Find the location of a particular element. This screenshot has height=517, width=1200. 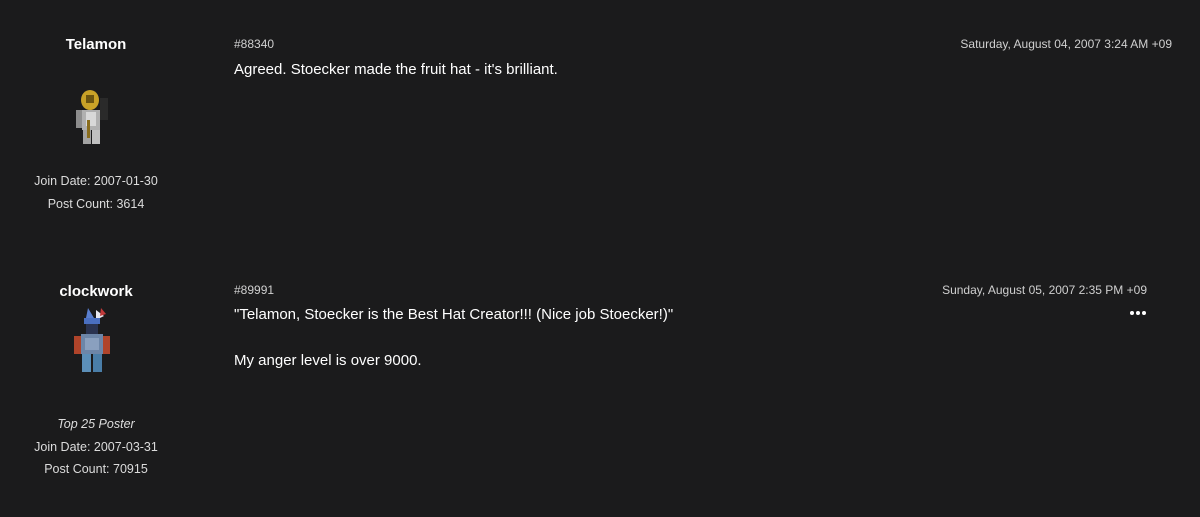

post-author: Telamon is located at coordinates (96, 44).